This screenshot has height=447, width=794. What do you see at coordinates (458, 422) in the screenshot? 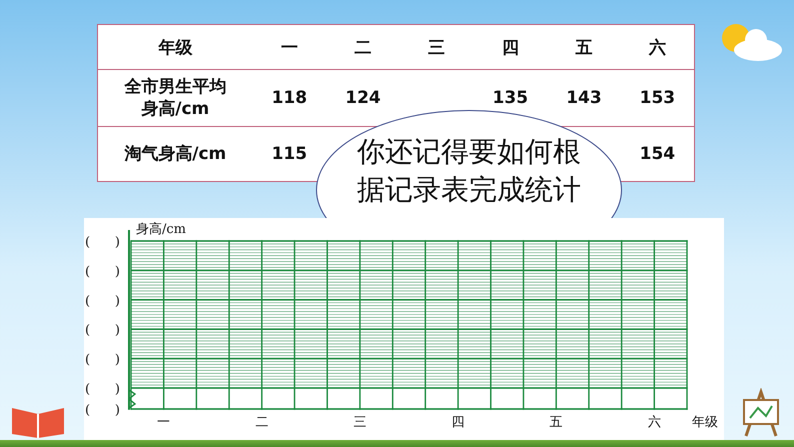
I see `axis-label: 四` at bounding box center [458, 422].